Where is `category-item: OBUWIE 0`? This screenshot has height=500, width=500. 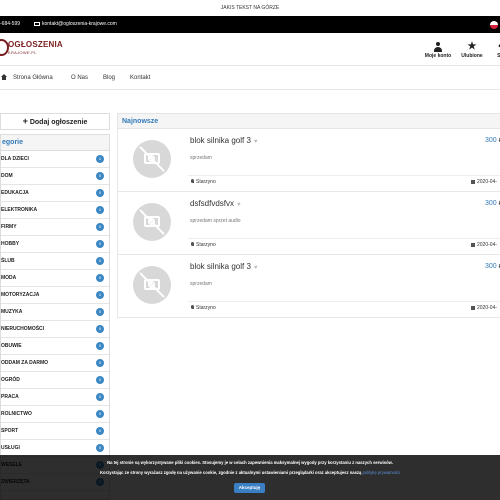 category-item: OBUWIE 0 is located at coordinates (55, 346).